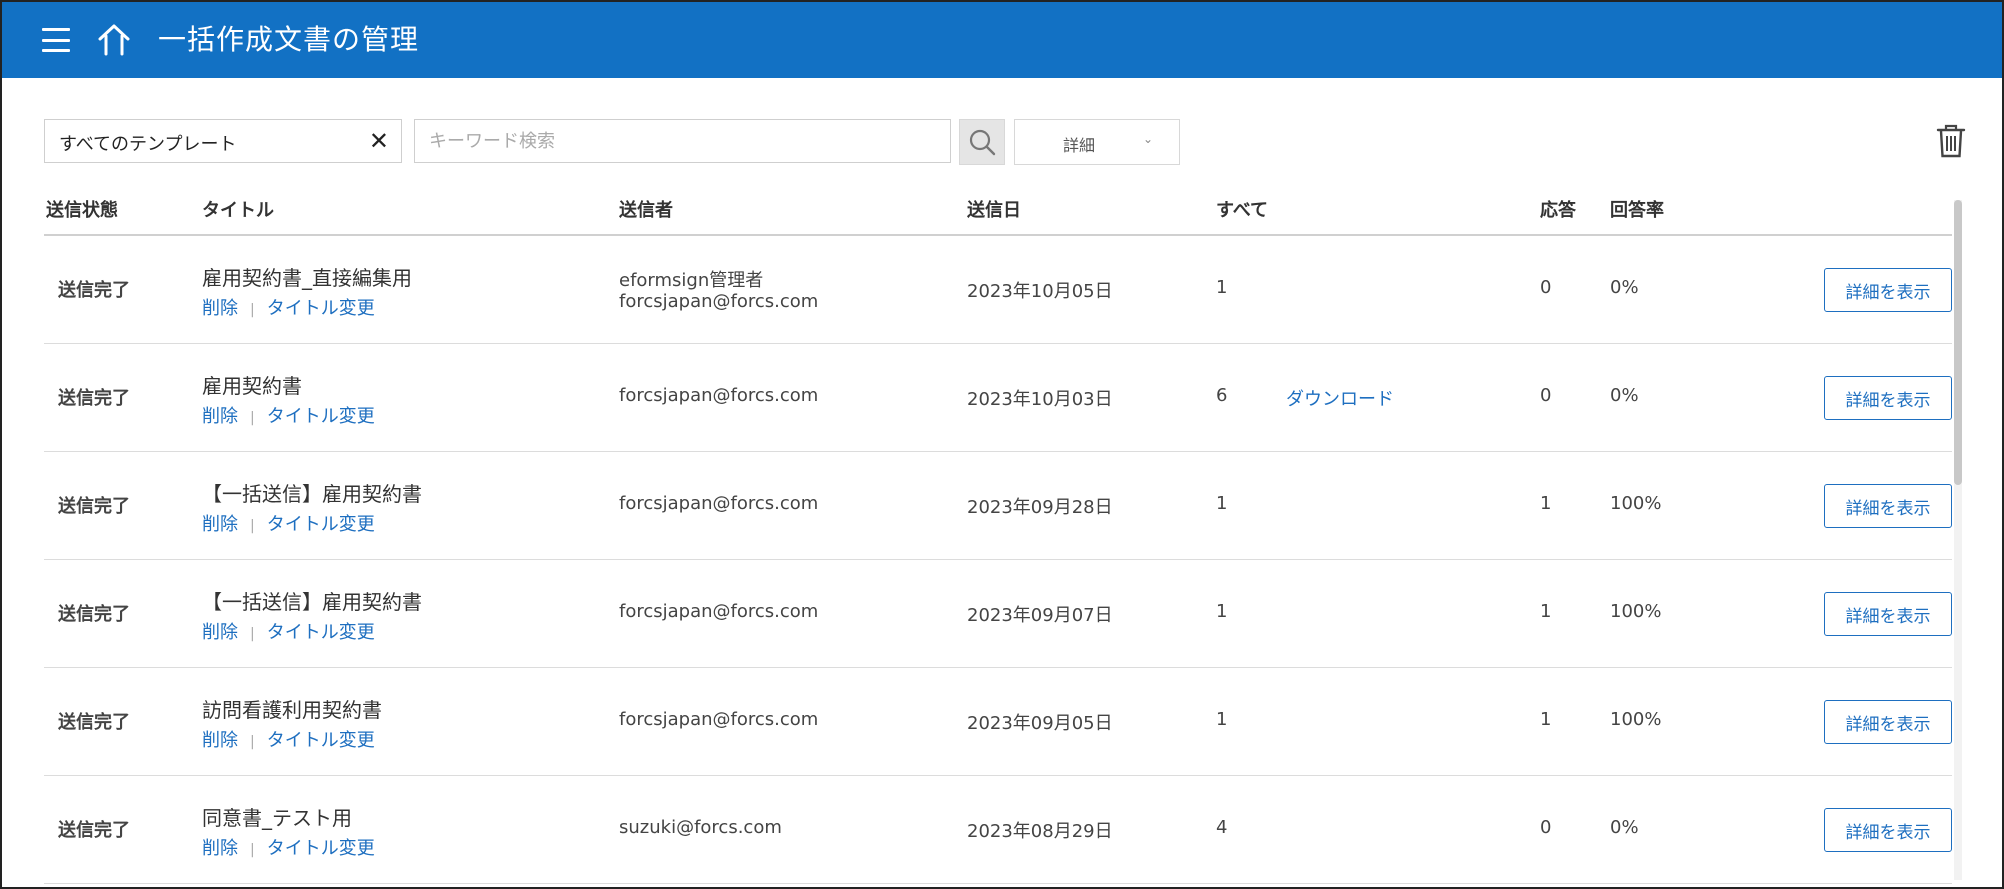  Describe the element at coordinates (700, 827) in the screenshot. I see `sender-email: suzuki@forcs.com` at that location.